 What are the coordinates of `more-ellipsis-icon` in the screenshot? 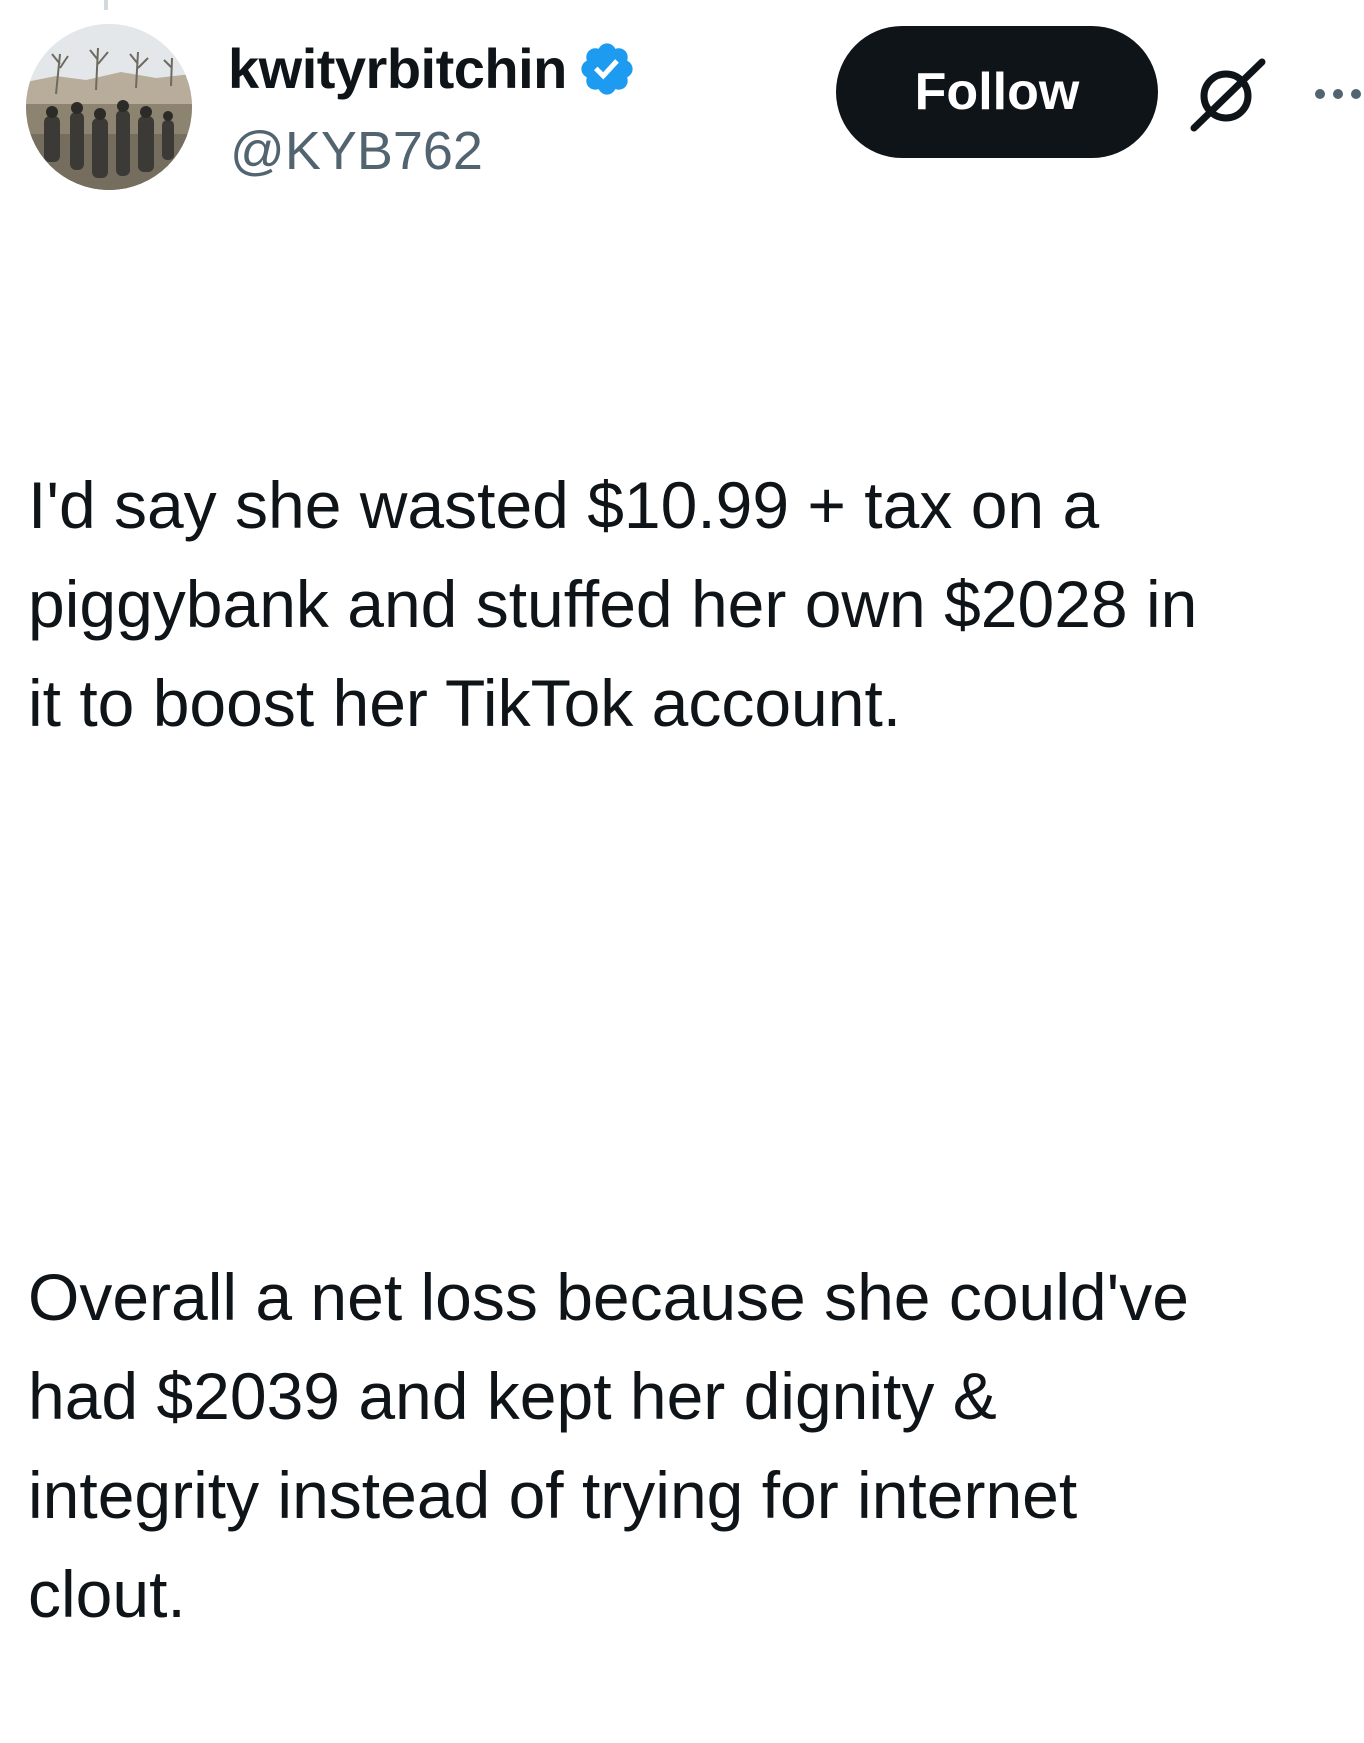 It's located at (1337, 94).